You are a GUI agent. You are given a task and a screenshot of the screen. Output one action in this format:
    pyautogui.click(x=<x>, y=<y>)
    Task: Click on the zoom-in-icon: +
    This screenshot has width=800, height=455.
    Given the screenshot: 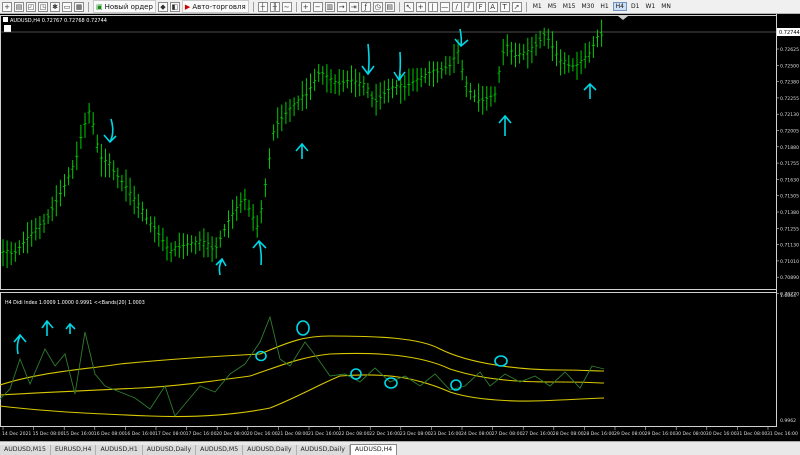 What is the action you would take?
    pyautogui.click(x=305, y=6)
    